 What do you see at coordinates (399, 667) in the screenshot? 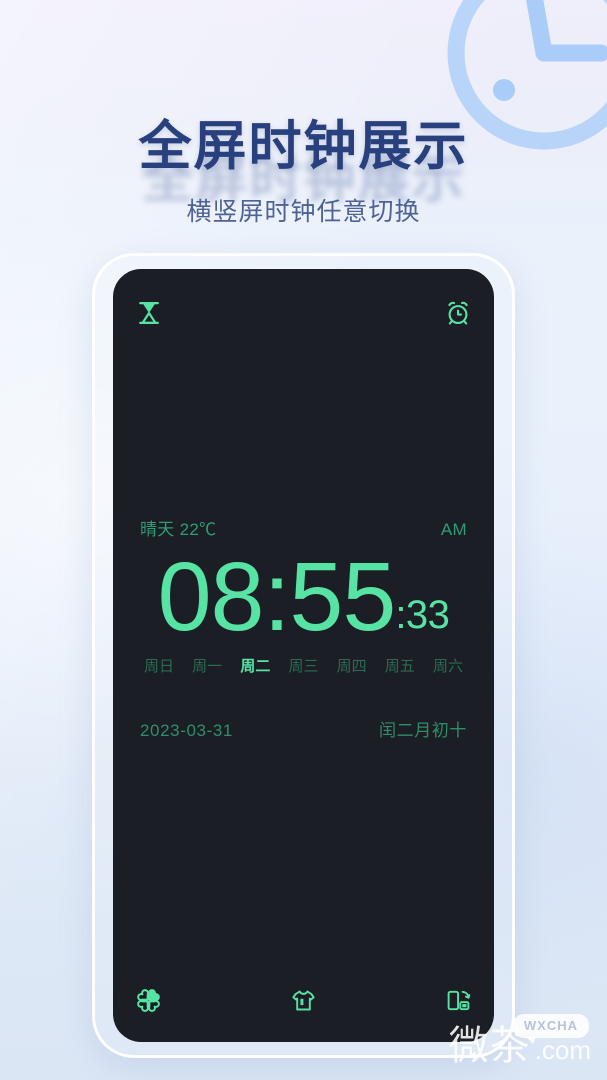
I see `weekday-fri: 周五` at bounding box center [399, 667].